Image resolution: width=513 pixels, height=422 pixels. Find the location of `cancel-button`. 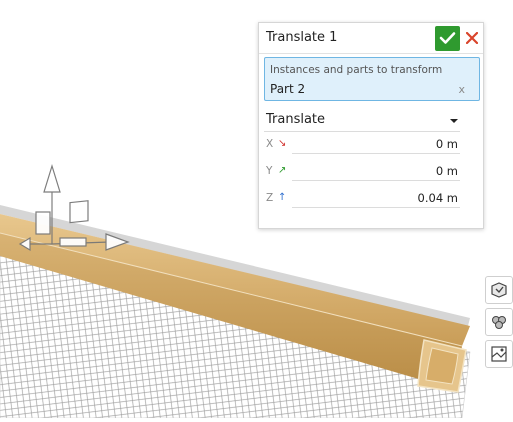

cancel-button is located at coordinates (472, 38).